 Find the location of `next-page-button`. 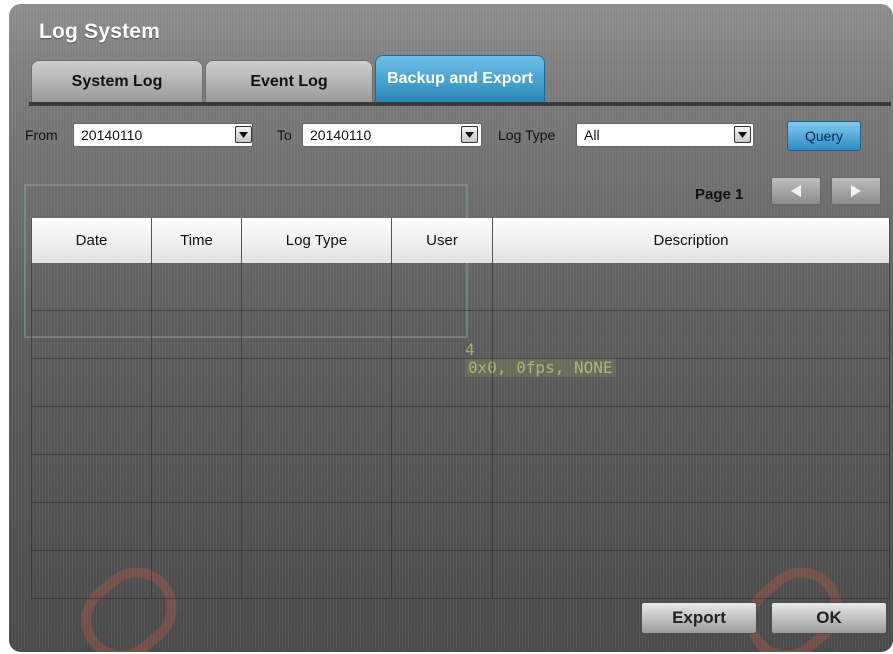

next-page-button is located at coordinates (856, 191).